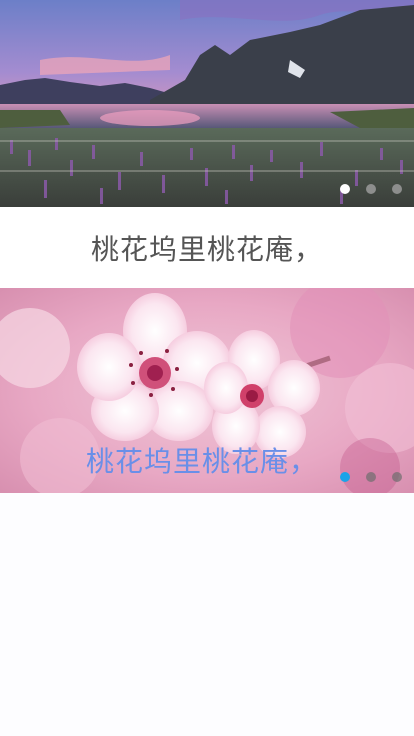 The width and height of the screenshot is (414, 736). Describe the element at coordinates (202, 461) in the screenshot. I see `blossom-caption: 桃花坞里桃花庵，` at that location.